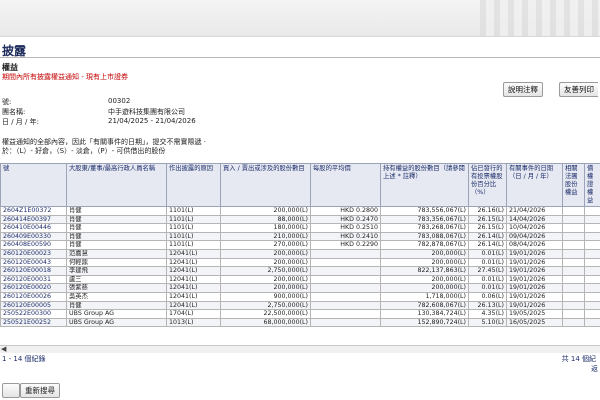  Describe the element at coordinates (424, 296) in the screenshot. I see `cell-shares-held: 1,718,000(L)` at that location.